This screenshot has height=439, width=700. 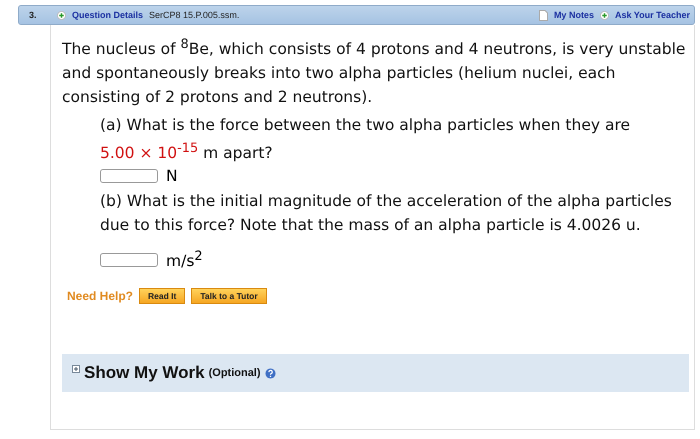 I want to click on need-help-label: Need Help?, so click(x=100, y=296).